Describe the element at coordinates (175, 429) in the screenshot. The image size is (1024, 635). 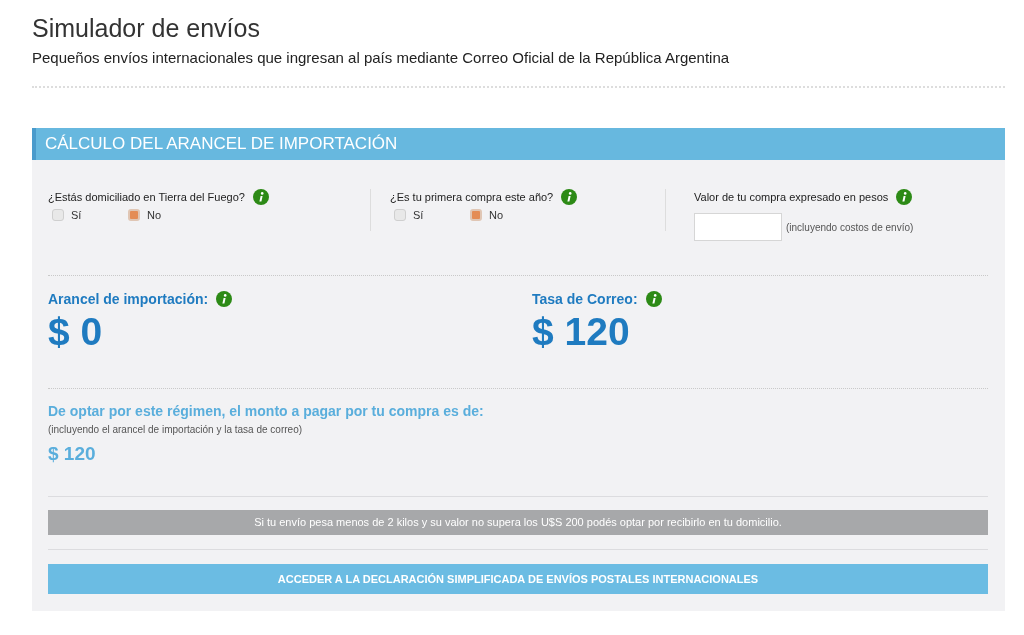
I see `total-note: (incluyendo el arancel de importación y la tasa de correo)` at that location.